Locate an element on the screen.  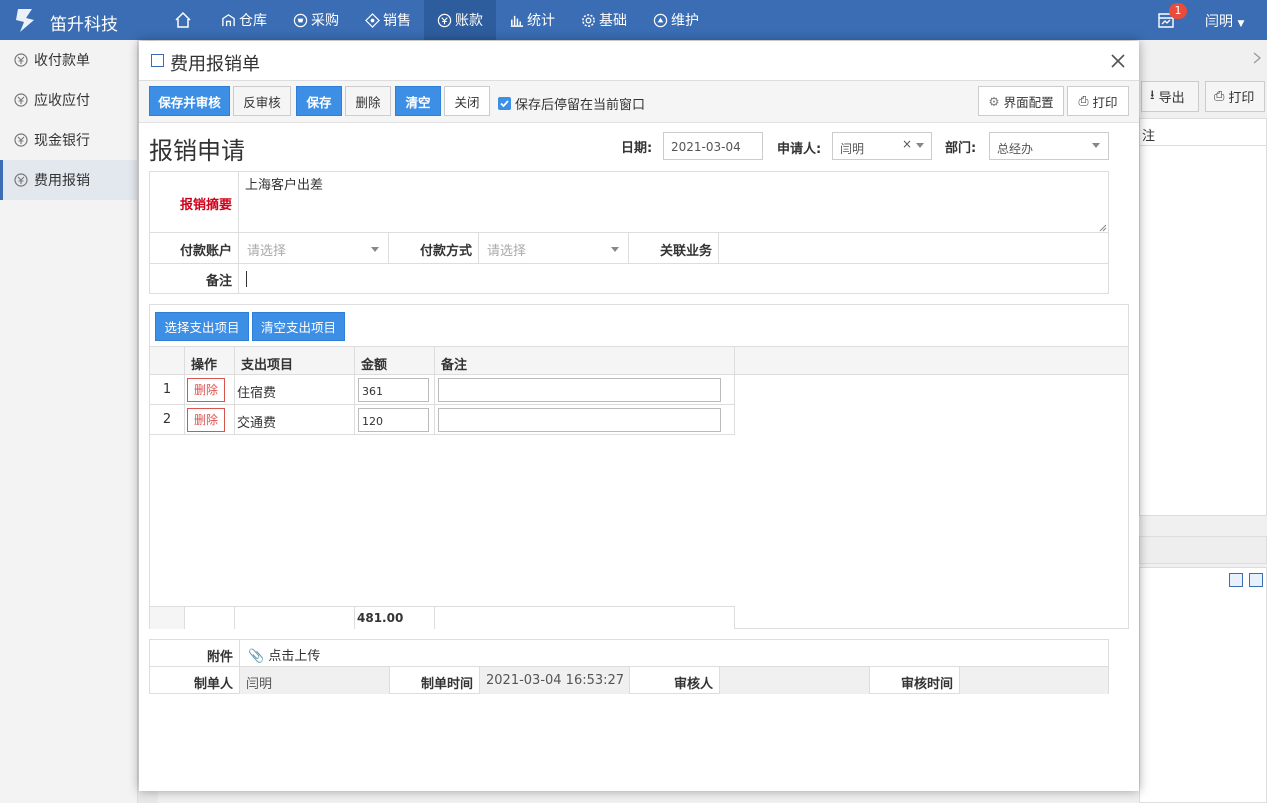
minimize-icon is located at coordinates (1236, 580).